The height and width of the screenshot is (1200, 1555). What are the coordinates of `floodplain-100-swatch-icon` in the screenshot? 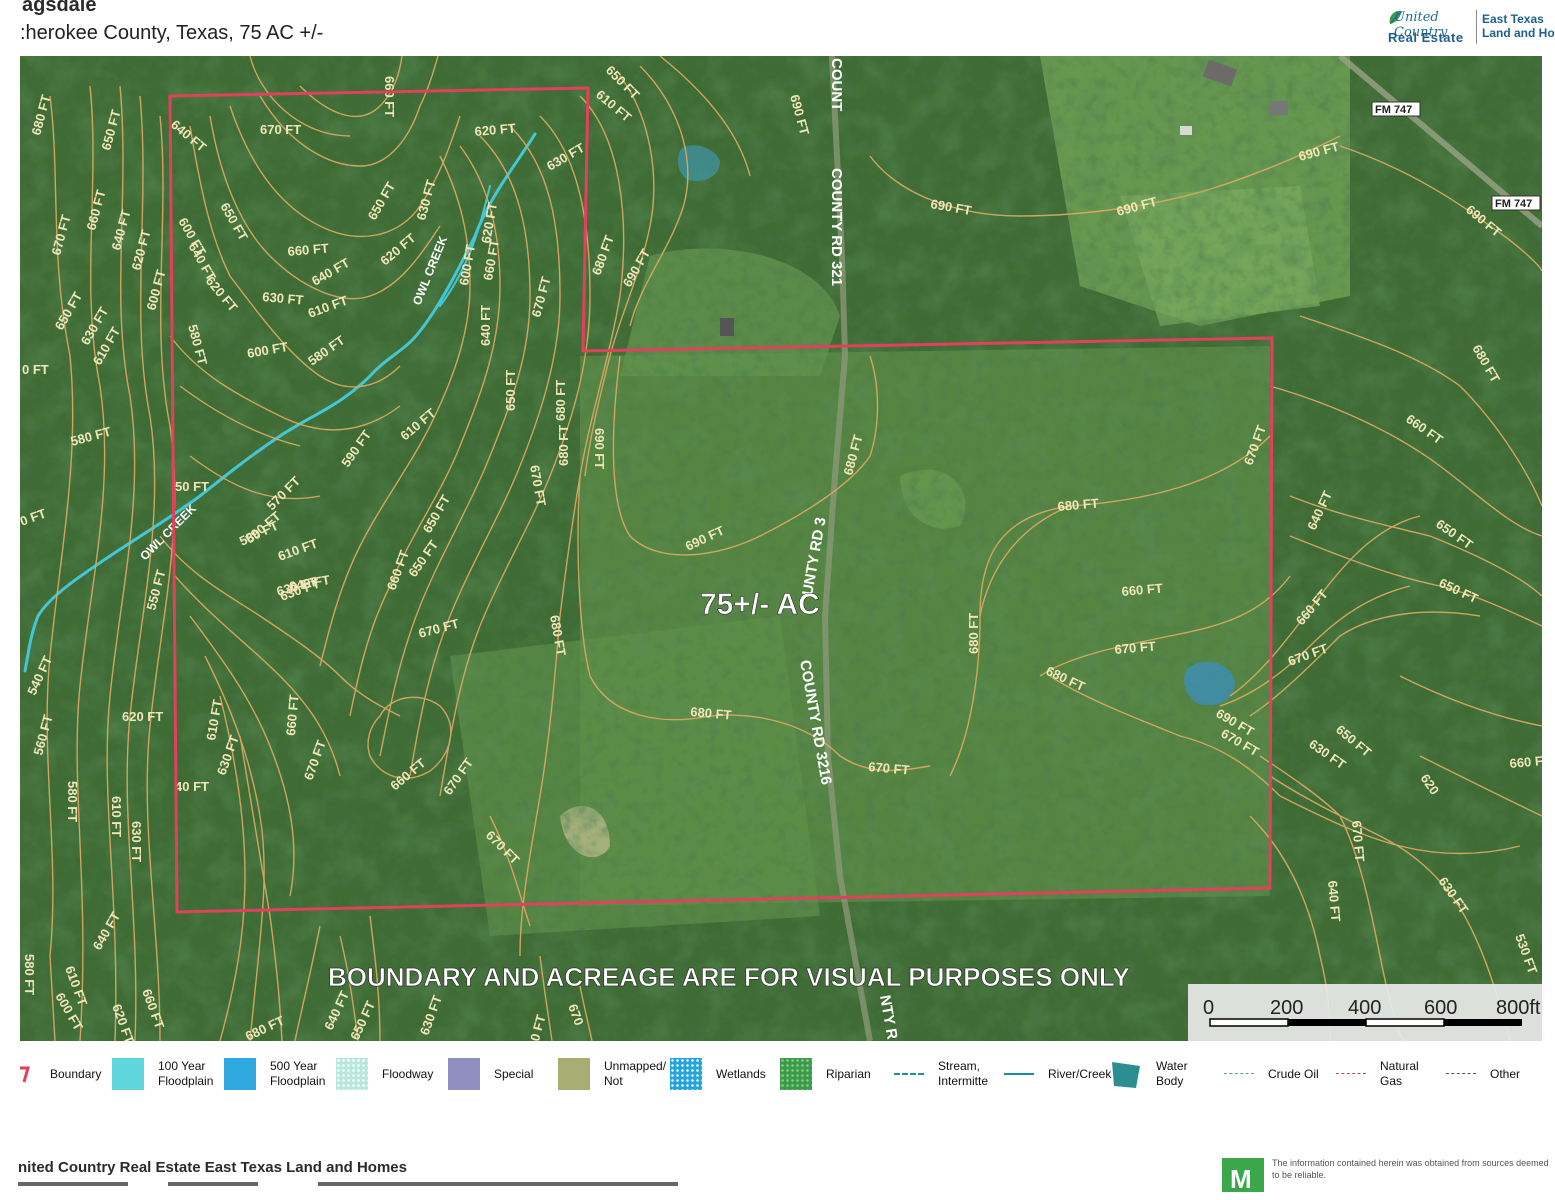 It's located at (128, 1074).